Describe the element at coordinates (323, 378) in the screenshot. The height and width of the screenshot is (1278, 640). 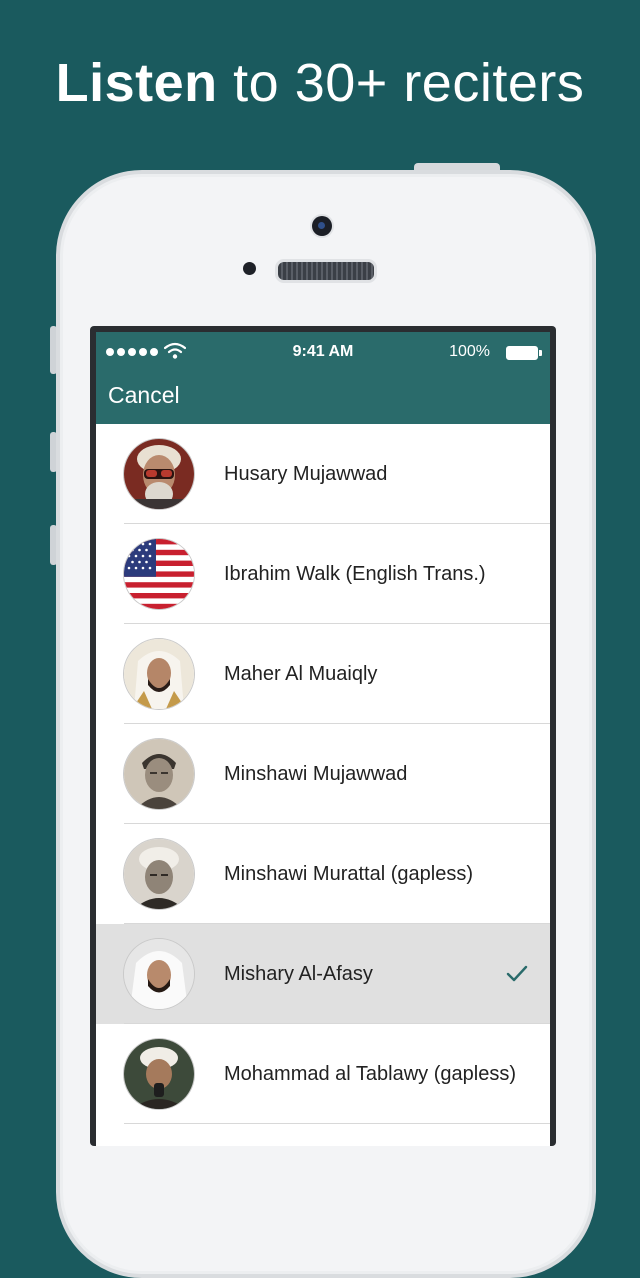
I see `navigation-bar: 9:41 AM 100% Cancel` at that location.